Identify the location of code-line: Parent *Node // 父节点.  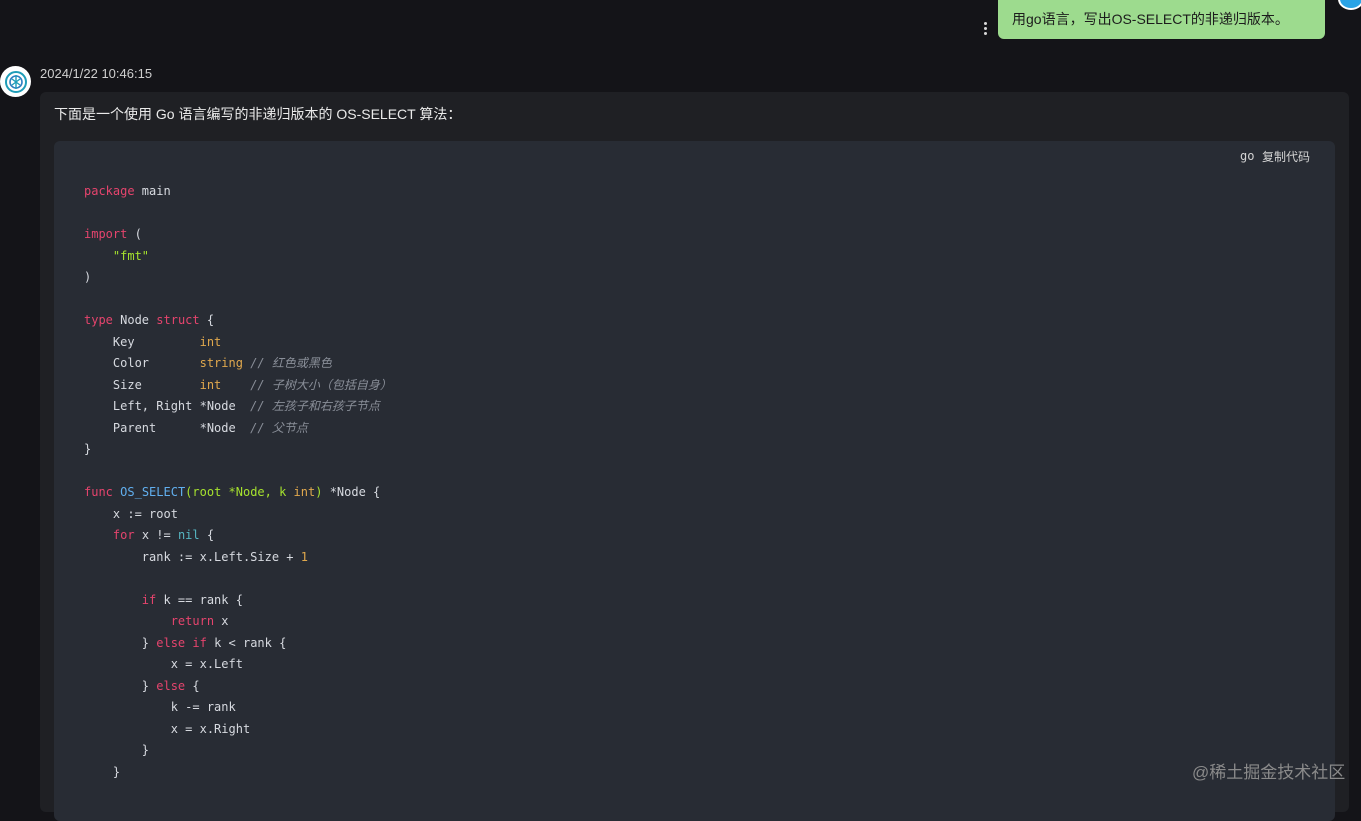
(238, 429).